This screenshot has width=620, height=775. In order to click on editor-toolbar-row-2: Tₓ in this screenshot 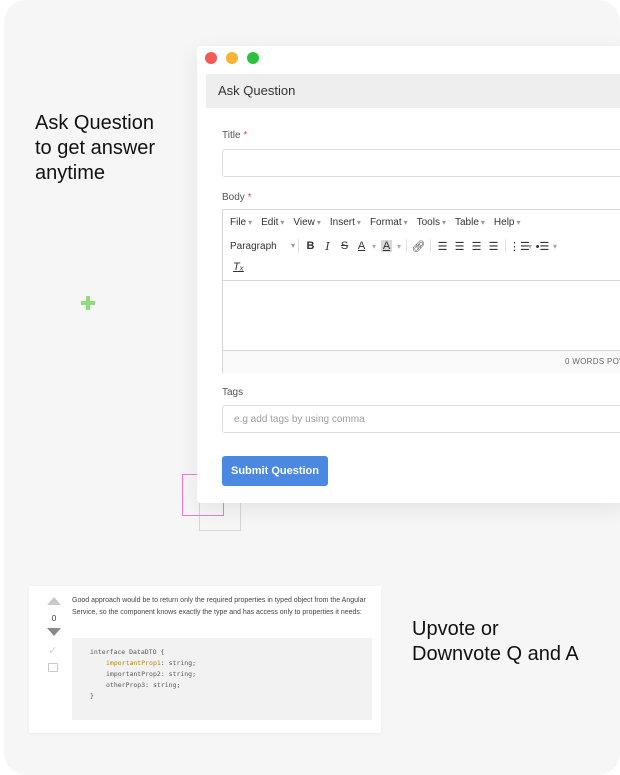, I will do `click(421, 269)`.